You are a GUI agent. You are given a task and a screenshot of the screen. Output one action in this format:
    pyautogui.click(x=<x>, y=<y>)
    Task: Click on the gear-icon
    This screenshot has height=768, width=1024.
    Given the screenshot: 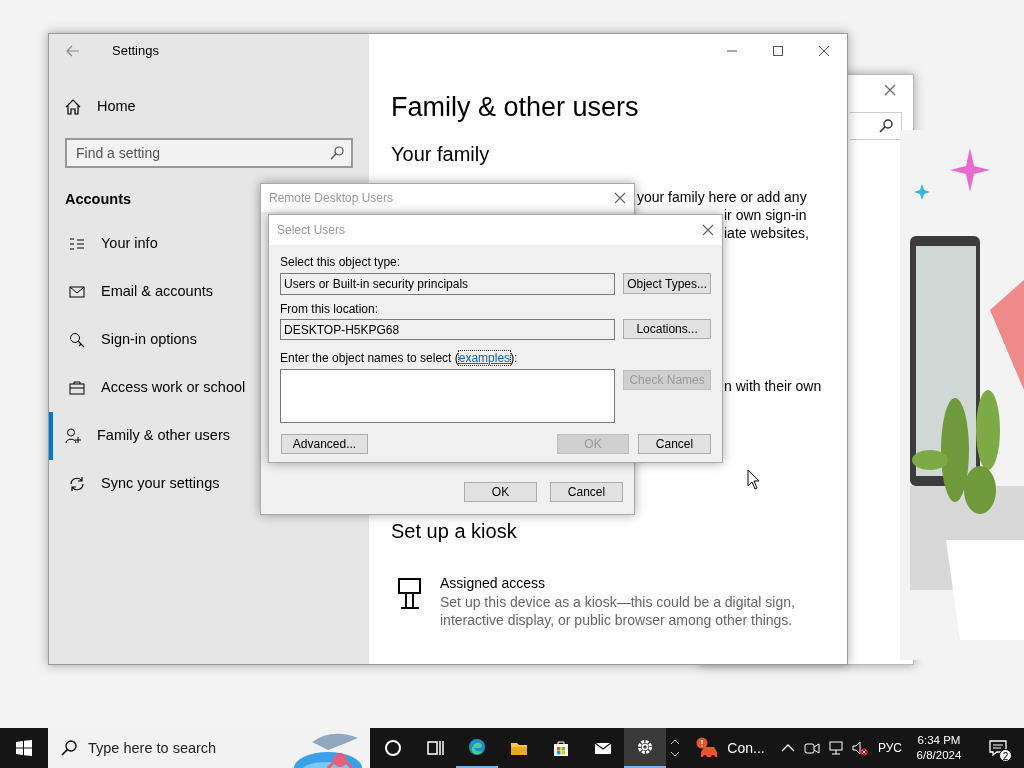 What is the action you would take?
    pyautogui.click(x=645, y=747)
    